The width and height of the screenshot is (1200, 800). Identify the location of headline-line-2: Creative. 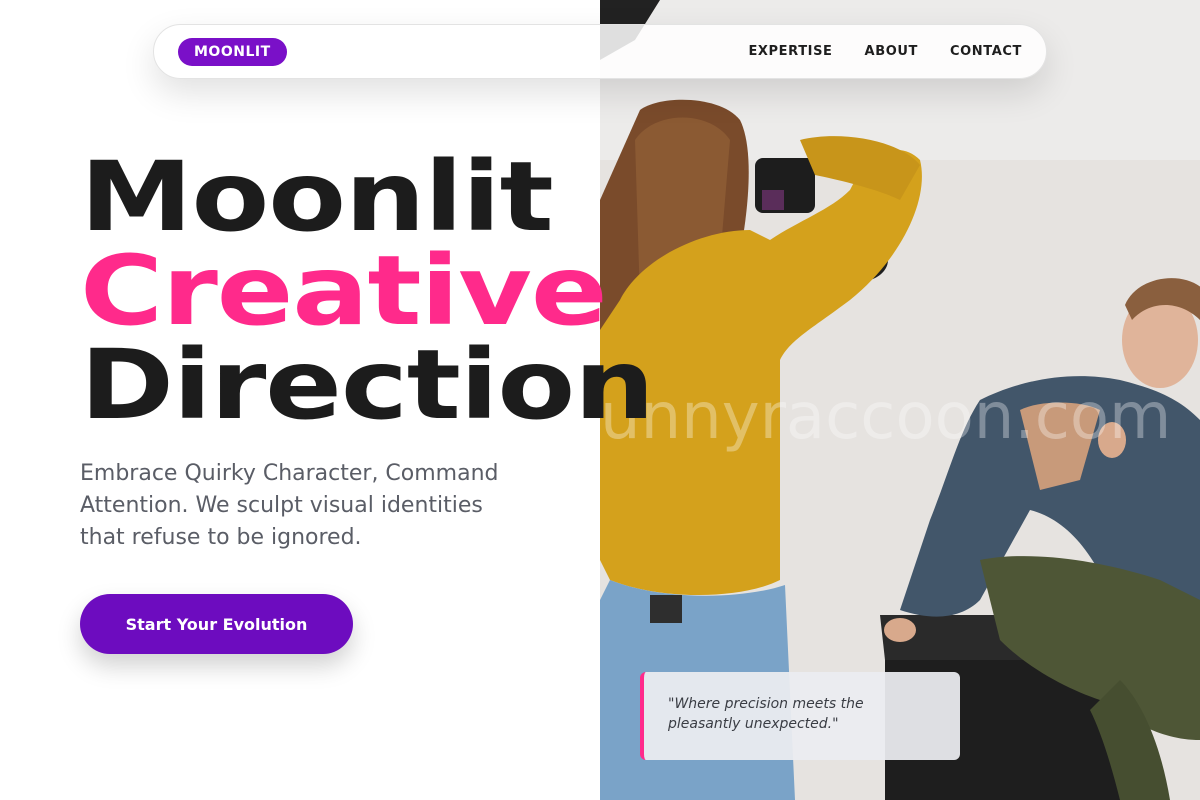
(344, 291).